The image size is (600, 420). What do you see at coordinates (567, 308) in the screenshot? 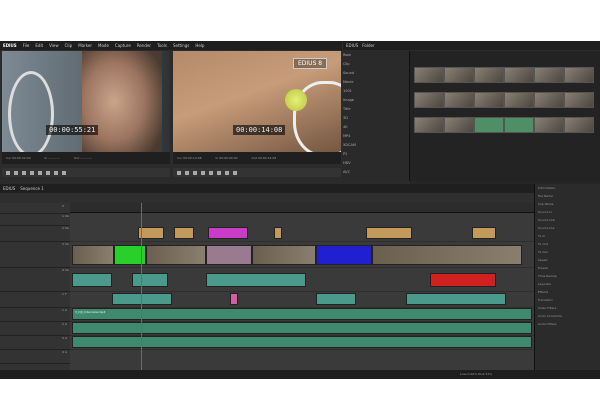
I see `effect-tree-item: Video Filters` at bounding box center [567, 308].